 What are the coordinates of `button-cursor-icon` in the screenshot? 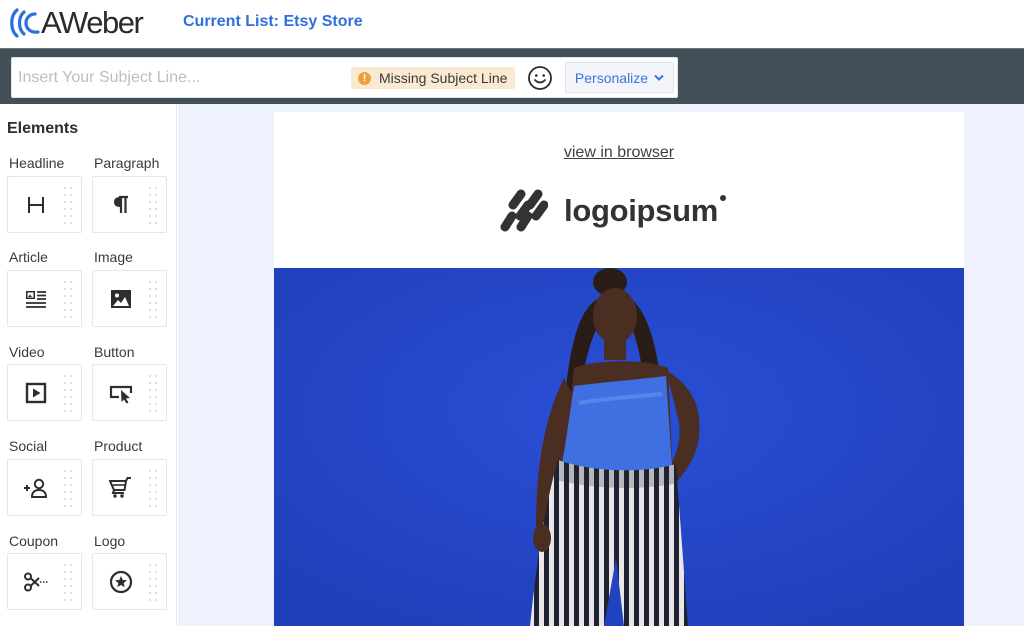 It's located at (121, 393).